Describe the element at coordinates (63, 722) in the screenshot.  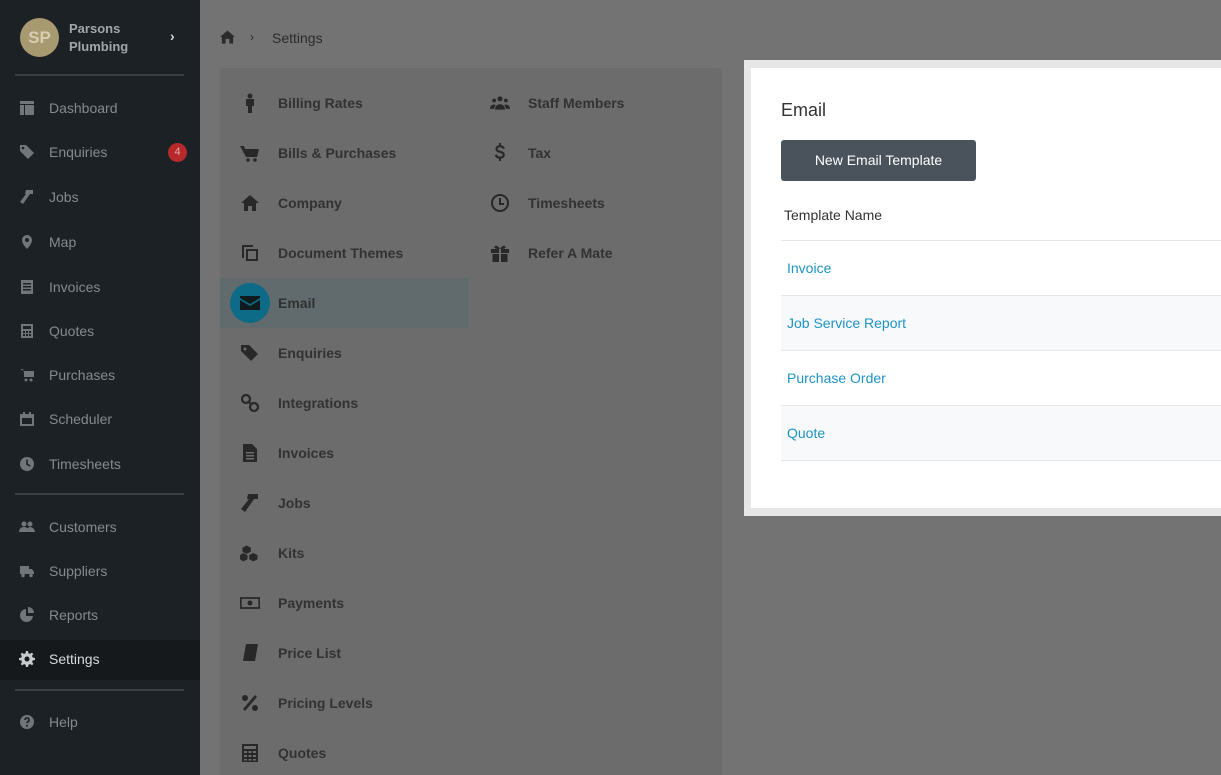
I see `sidebar-item-label: Help` at that location.